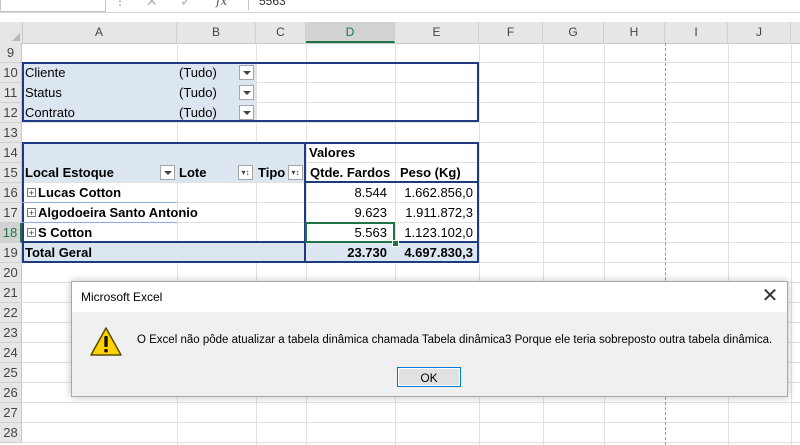 Image resolution: width=800 pixels, height=445 pixels. Describe the element at coordinates (759, 32) in the screenshot. I see `column-header-j: J` at that location.